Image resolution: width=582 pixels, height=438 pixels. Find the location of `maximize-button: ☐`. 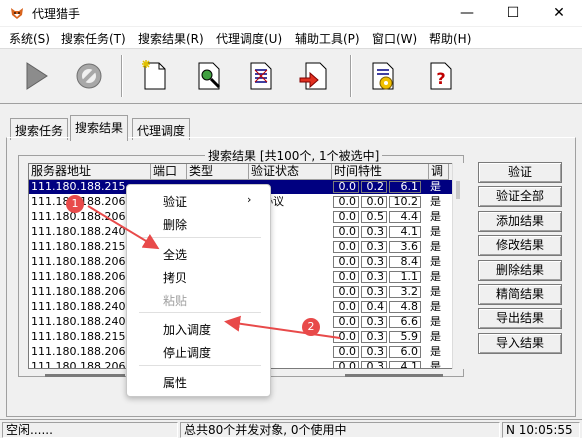

maximize-button: ☐ is located at coordinates (513, 13).